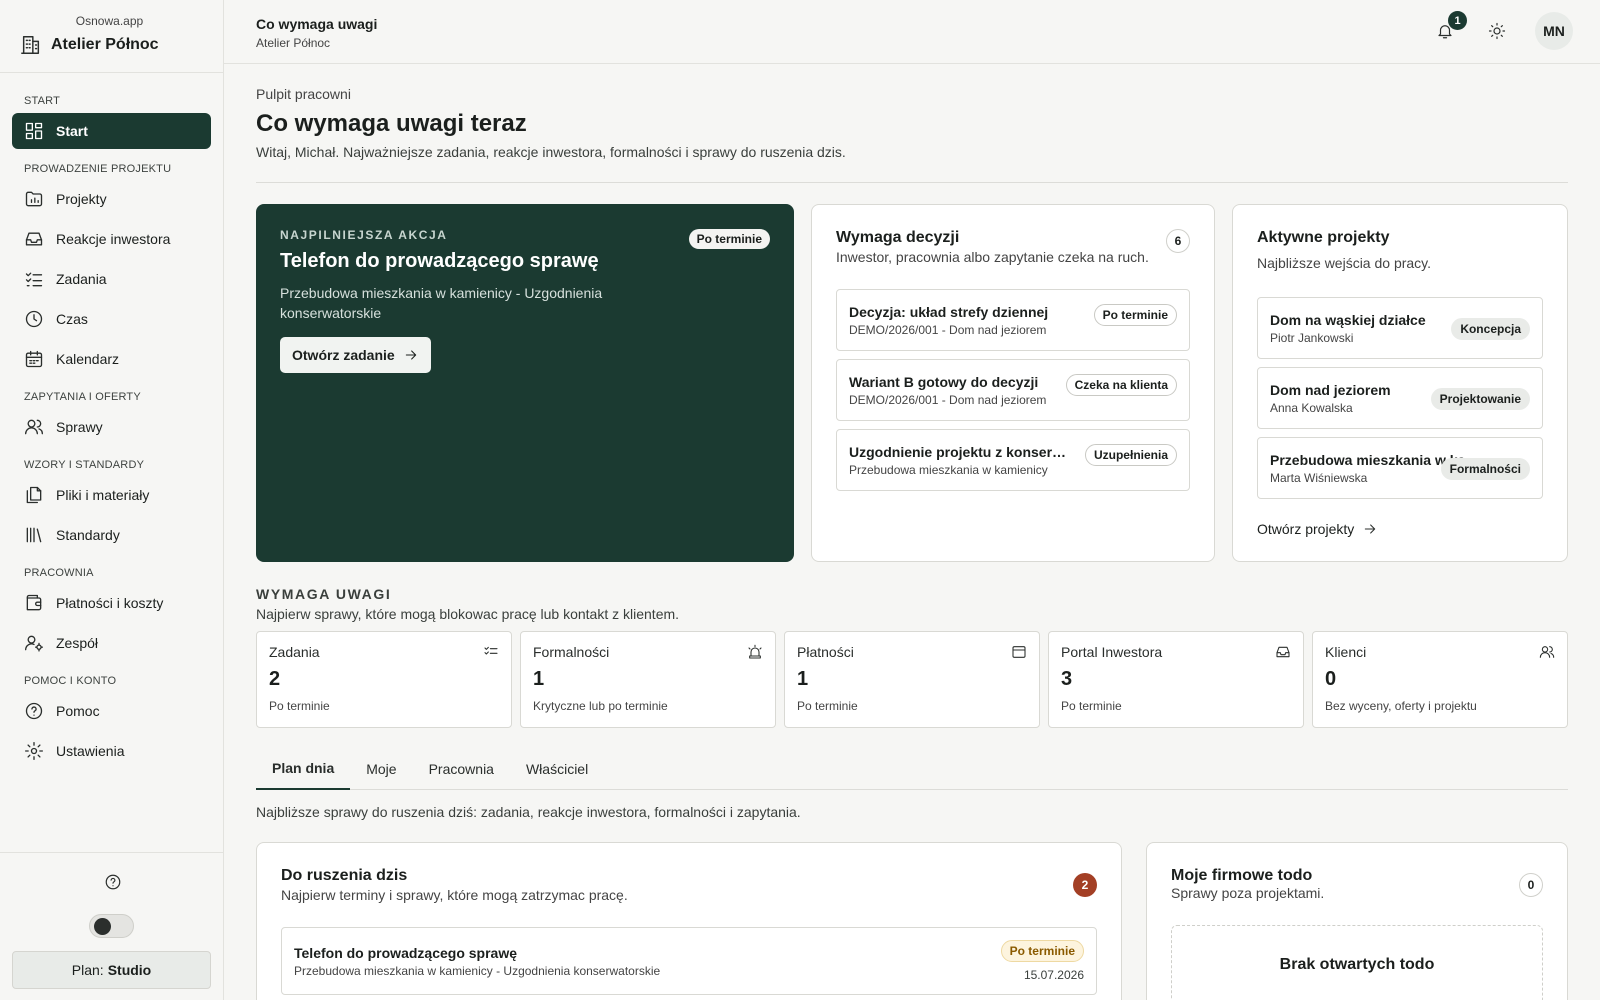 This screenshot has height=1000, width=1600. I want to click on open-task-label: Otwórz zadanie, so click(343, 355).